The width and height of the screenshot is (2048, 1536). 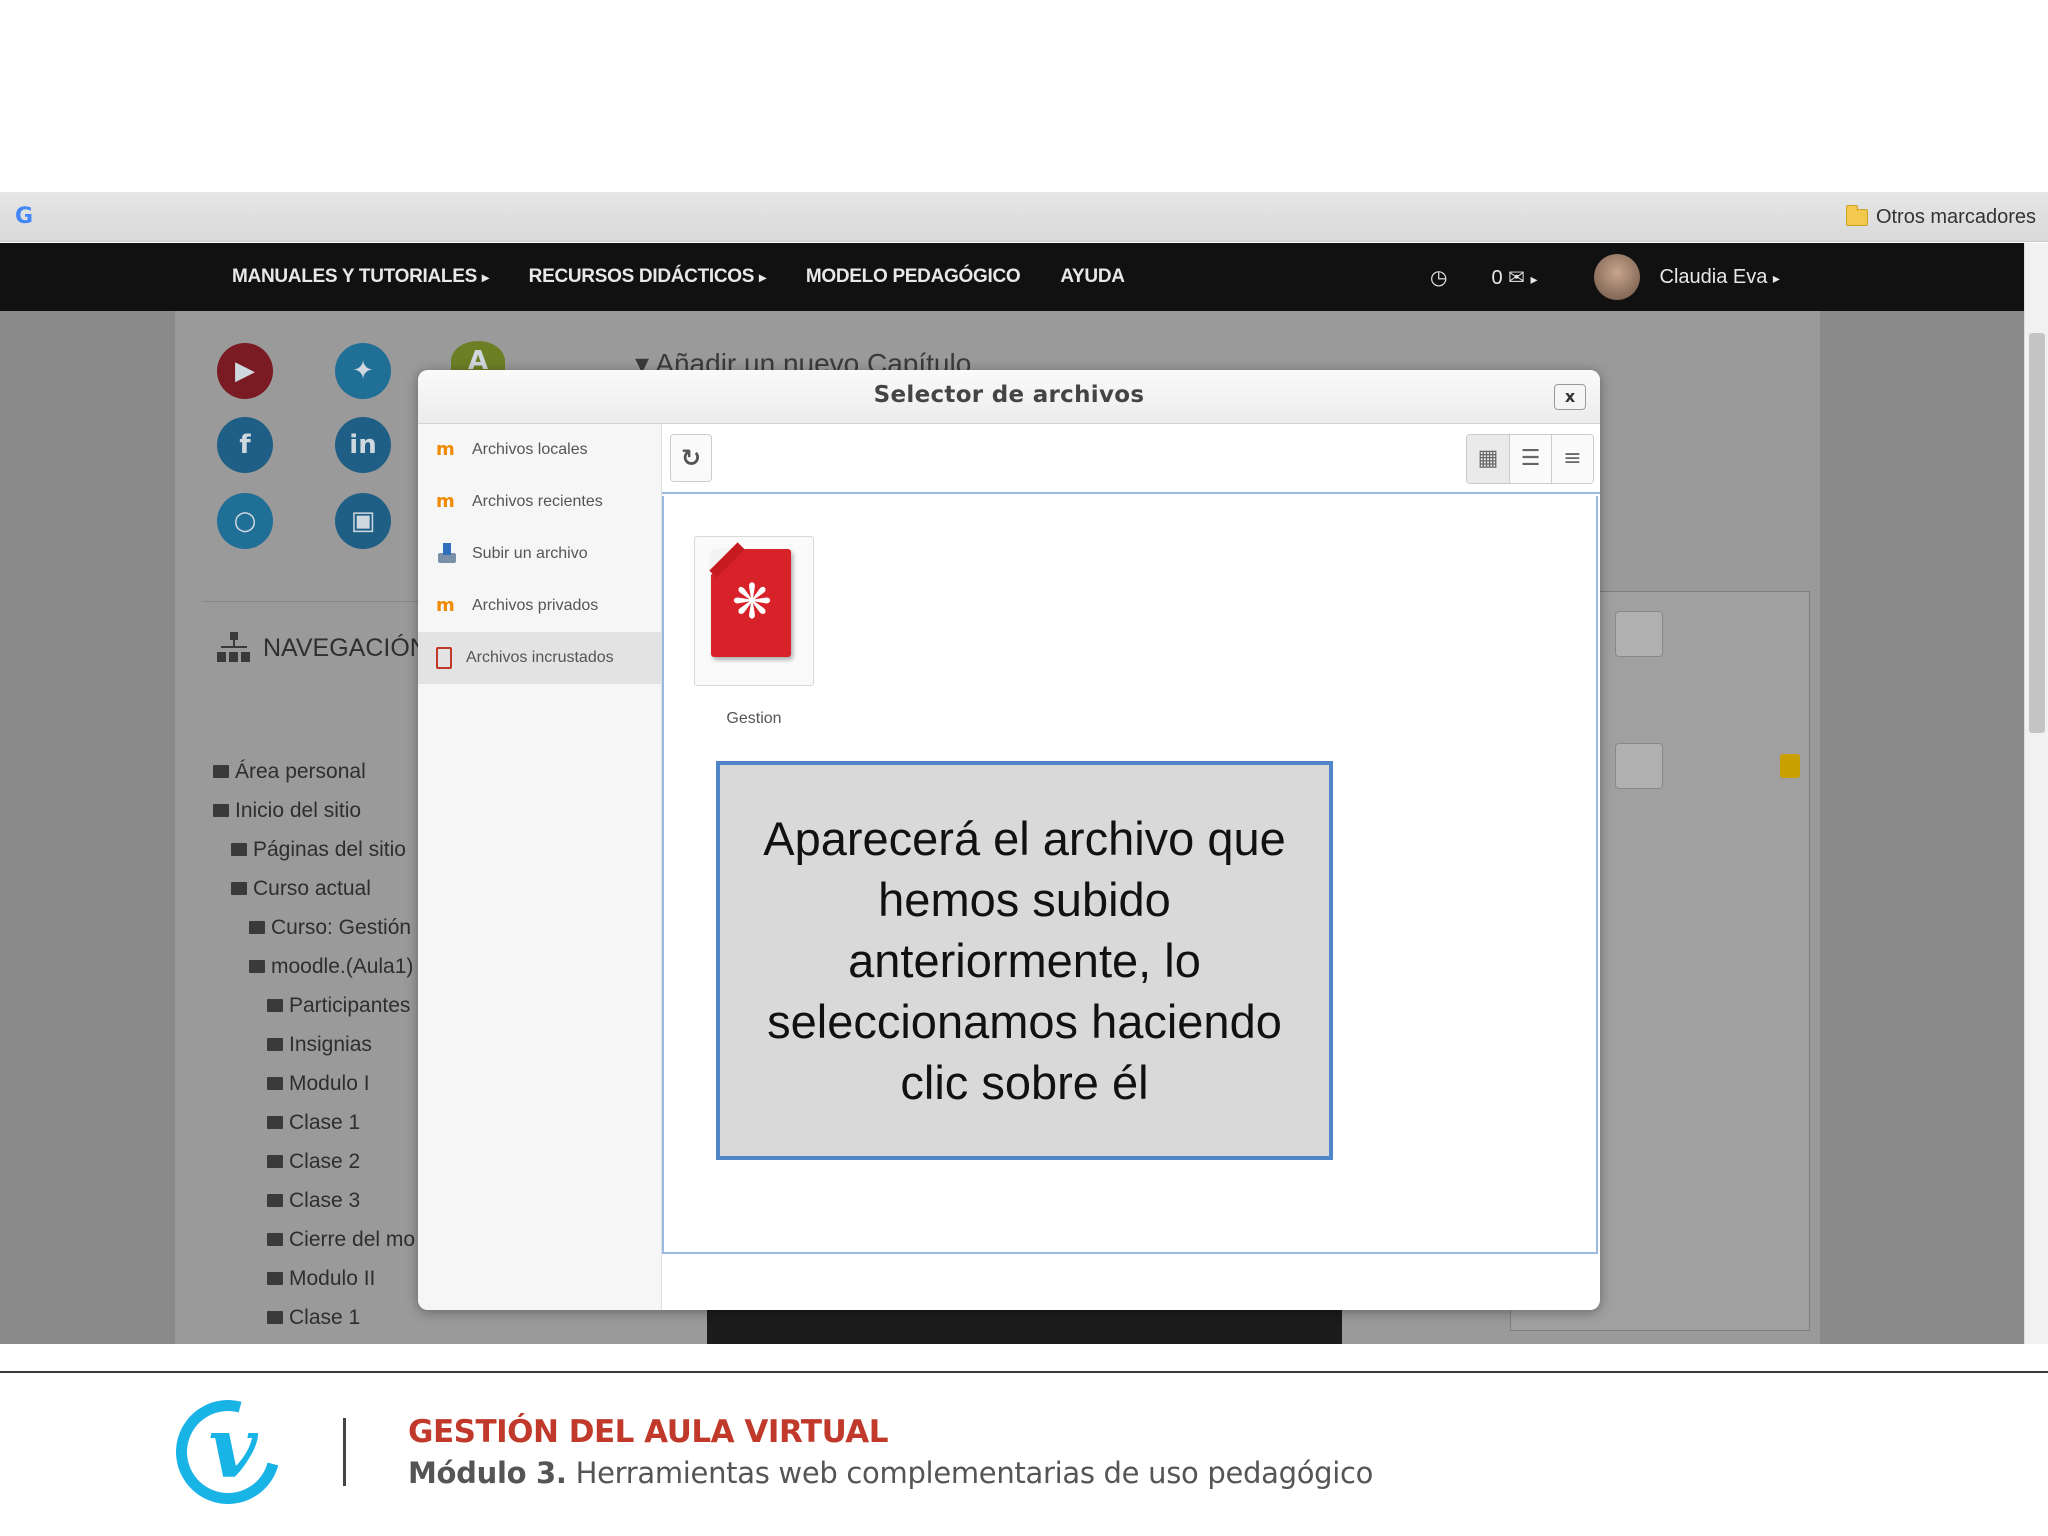 I want to click on clock-icon: ◷, so click(x=1438, y=277).